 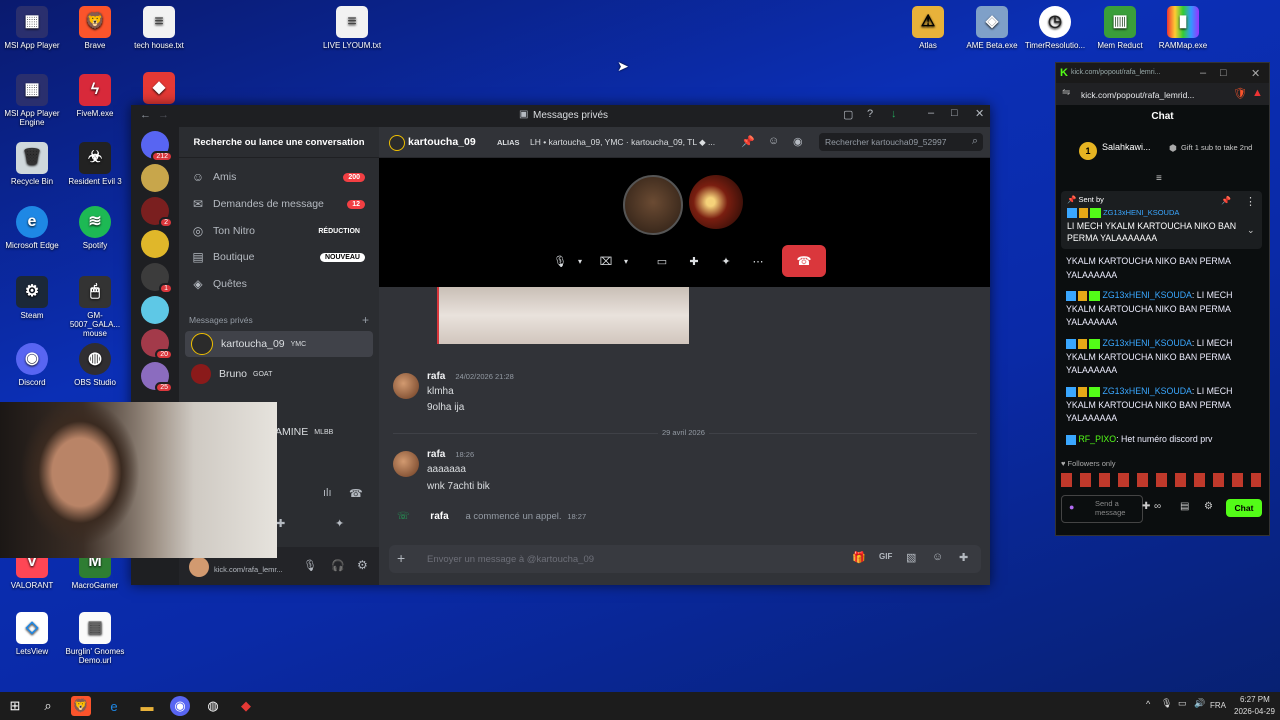 I want to click on desktop-icon-microsoft-edge: e Microsoft Edge, so click(x=32, y=228).